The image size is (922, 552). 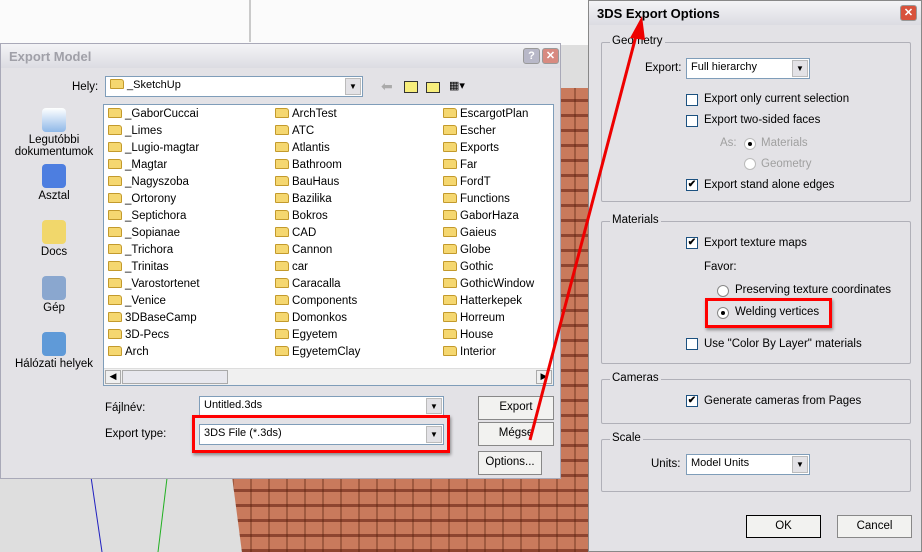 What do you see at coordinates (637, 28) in the screenshot?
I see `arrow-head` at bounding box center [637, 28].